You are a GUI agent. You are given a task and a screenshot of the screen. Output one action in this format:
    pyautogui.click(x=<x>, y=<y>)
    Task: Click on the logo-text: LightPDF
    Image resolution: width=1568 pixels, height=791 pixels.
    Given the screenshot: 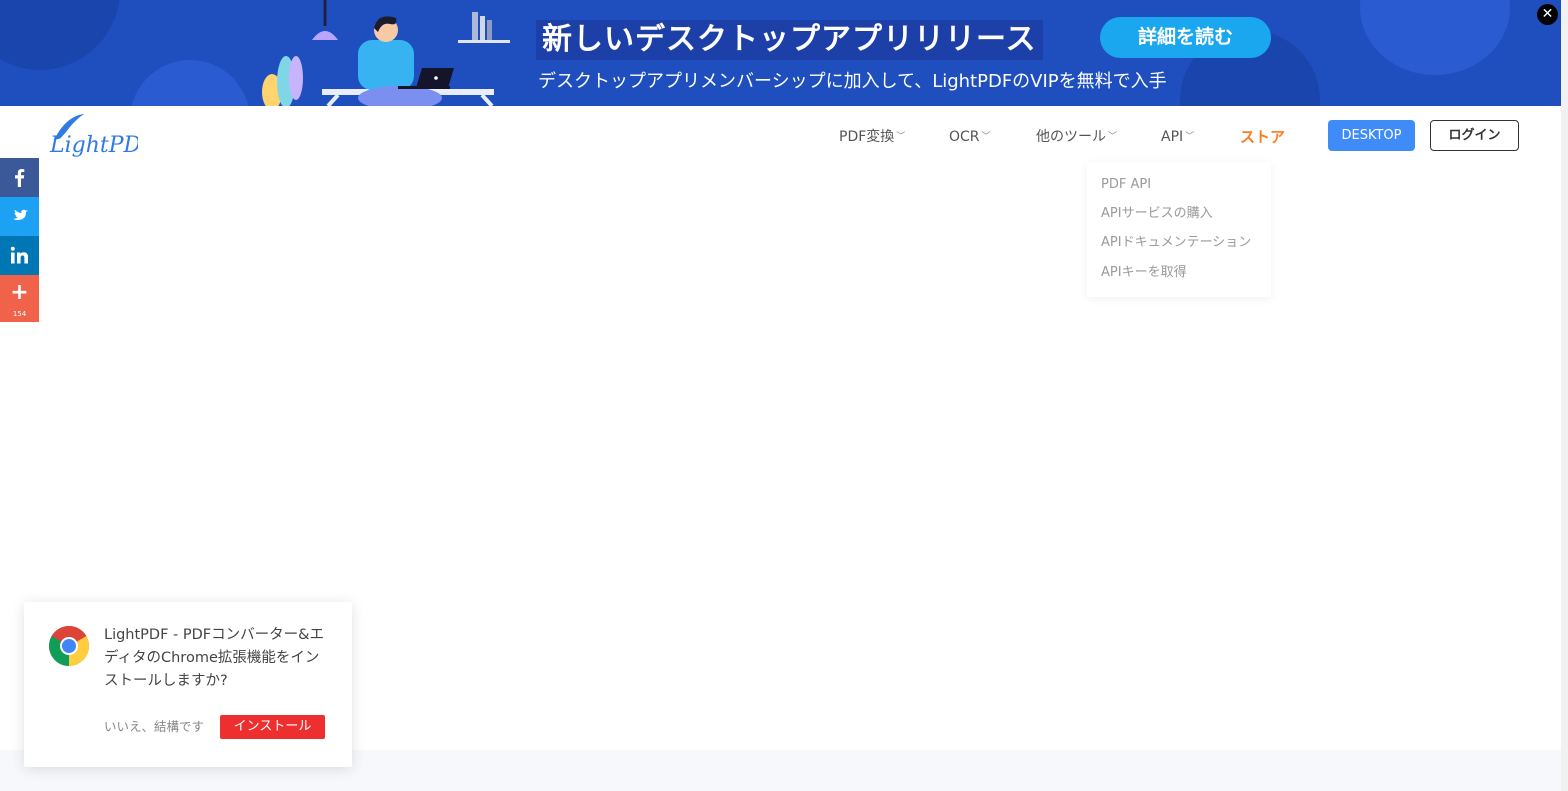 What is the action you would take?
    pyautogui.click(x=93, y=145)
    